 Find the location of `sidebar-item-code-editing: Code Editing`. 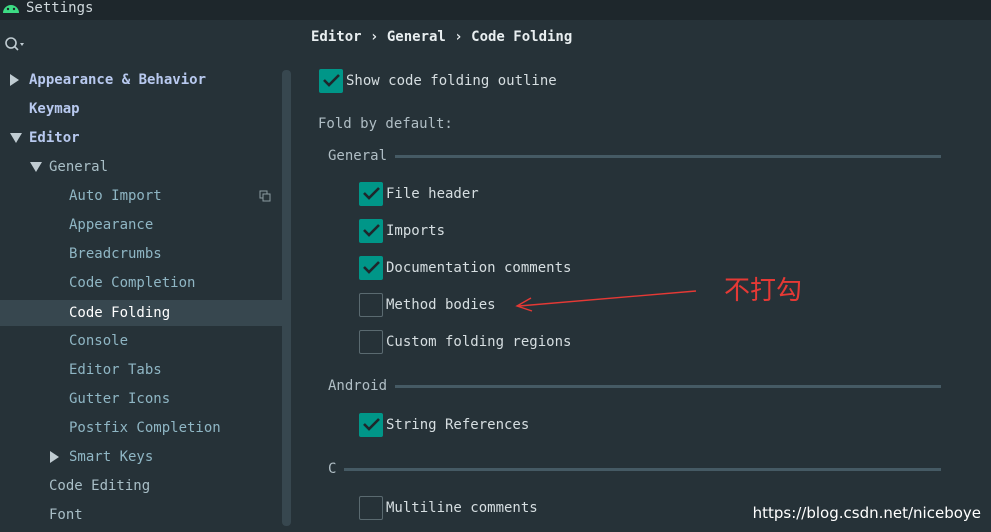

sidebar-item-code-editing: Code Editing is located at coordinates (145, 486).